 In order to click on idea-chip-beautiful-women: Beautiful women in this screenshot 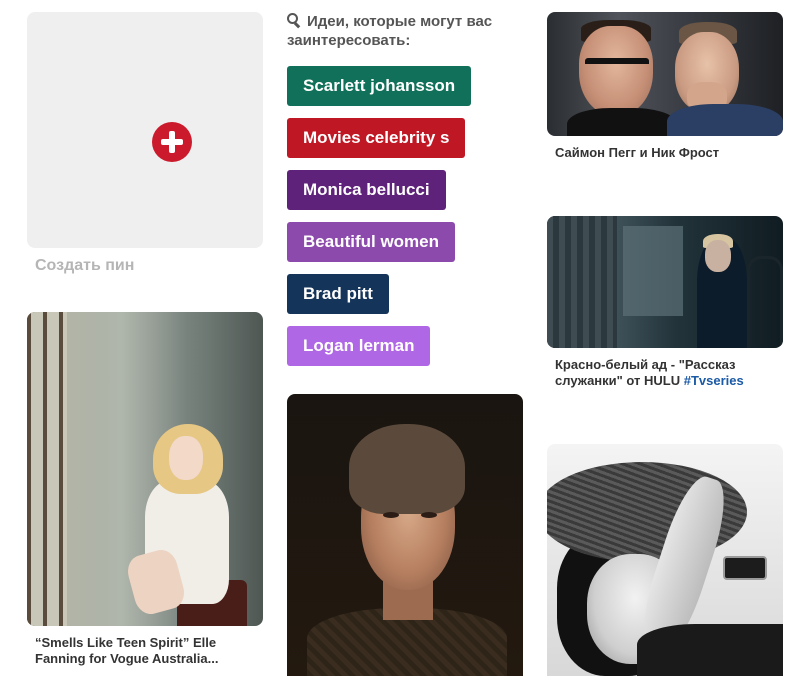, I will do `click(371, 242)`.